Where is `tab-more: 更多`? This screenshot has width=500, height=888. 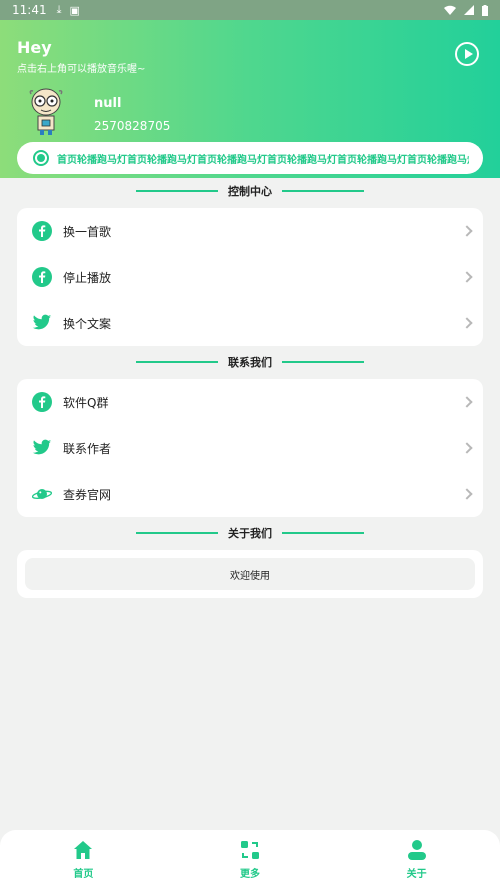 tab-more: 更多 is located at coordinates (250, 859).